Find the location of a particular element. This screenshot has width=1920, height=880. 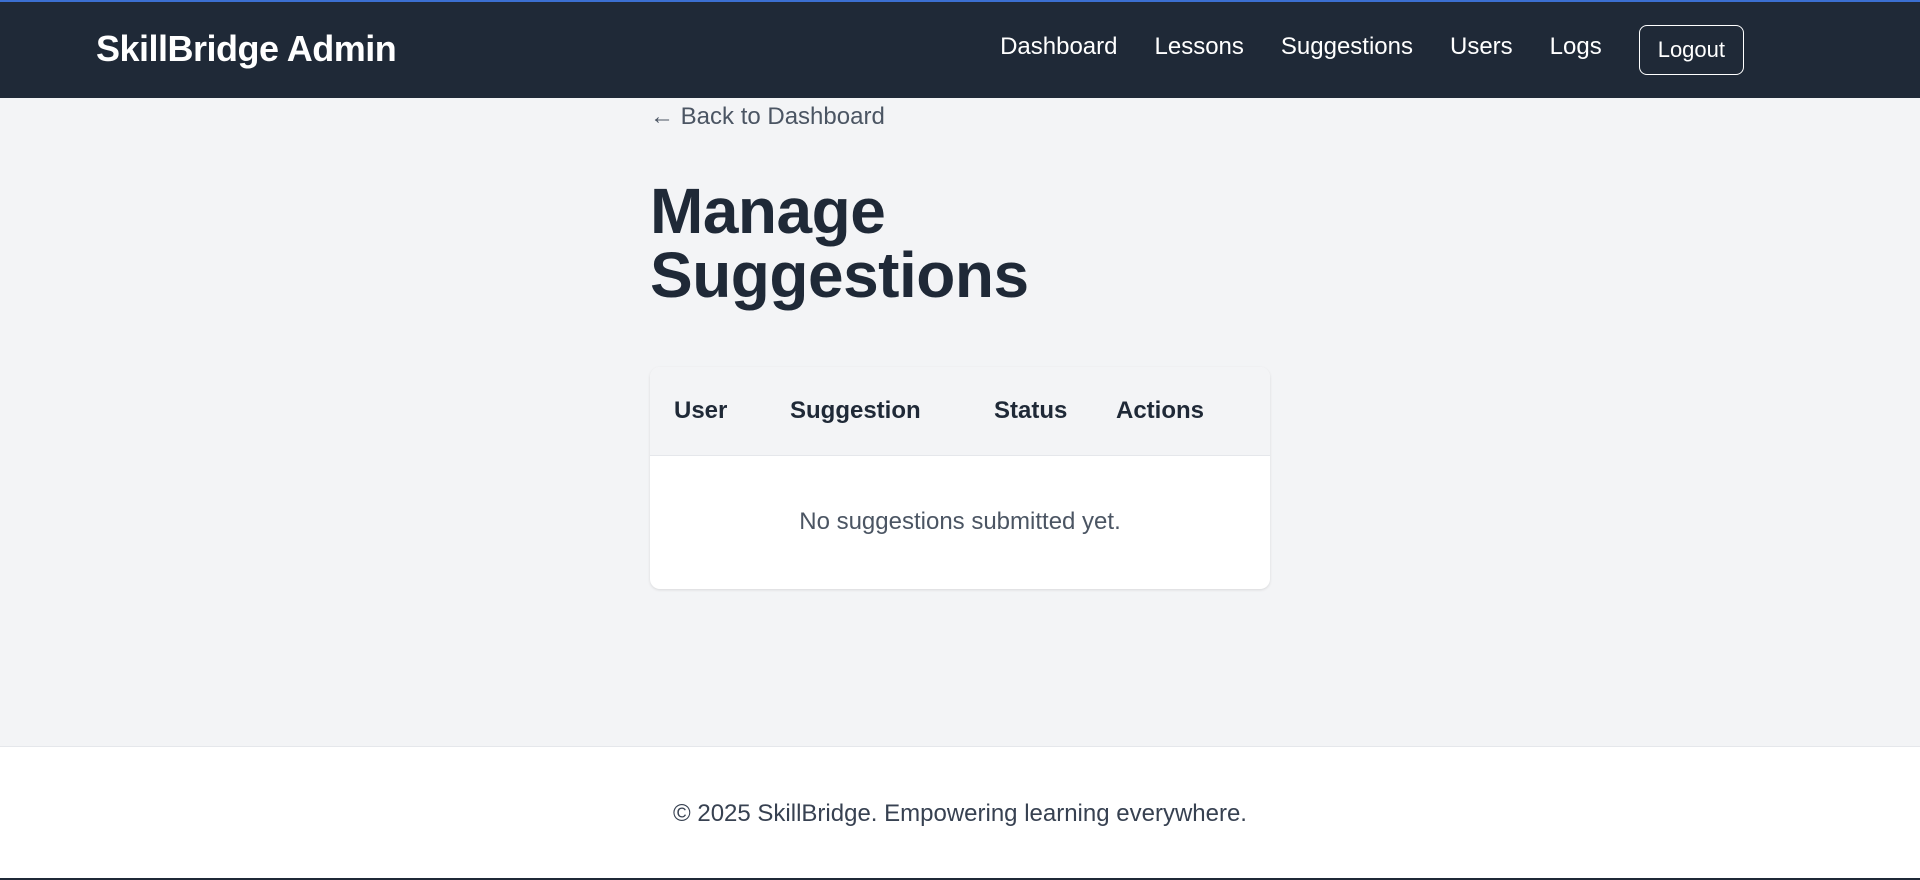

nav-link-logs: Logs is located at coordinates (1576, 47).